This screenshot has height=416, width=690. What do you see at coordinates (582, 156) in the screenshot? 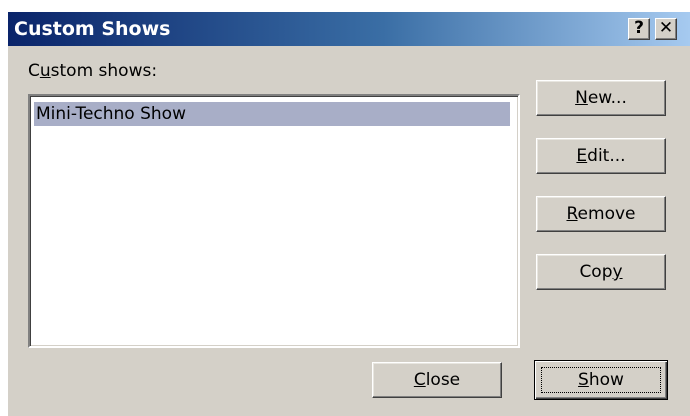
I see `edit-key: E` at bounding box center [582, 156].